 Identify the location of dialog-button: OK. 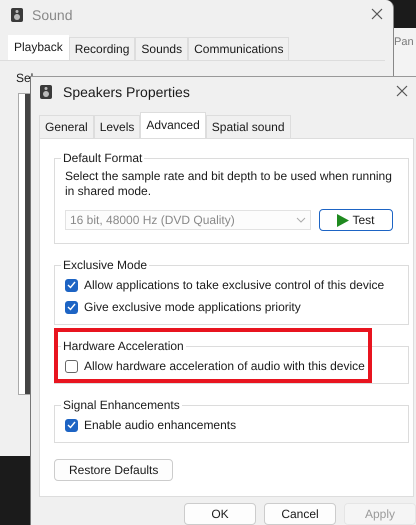
(220, 514).